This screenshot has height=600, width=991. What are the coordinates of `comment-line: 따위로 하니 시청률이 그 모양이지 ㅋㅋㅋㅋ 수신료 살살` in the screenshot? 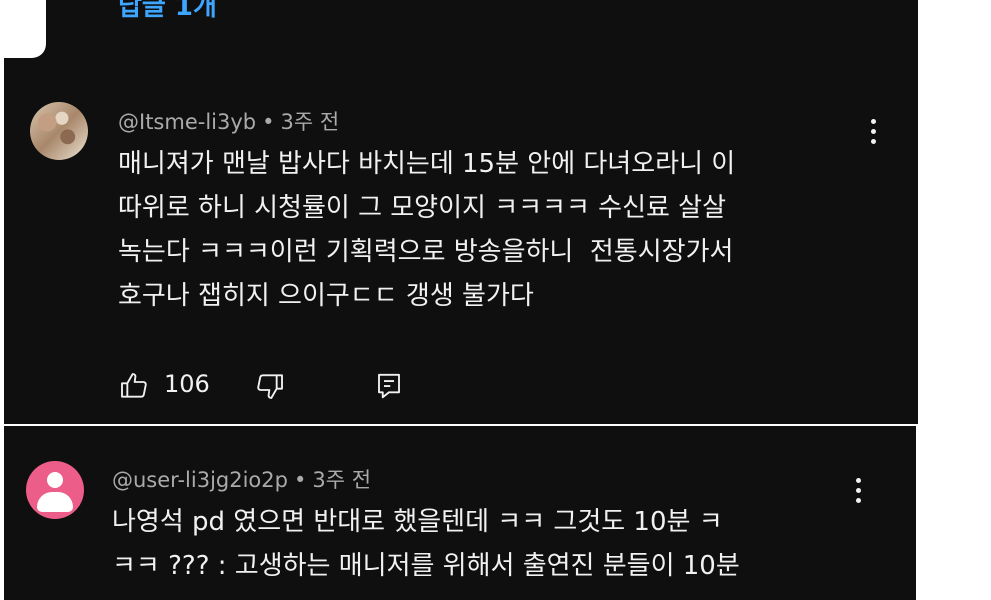 It's located at (422, 208).